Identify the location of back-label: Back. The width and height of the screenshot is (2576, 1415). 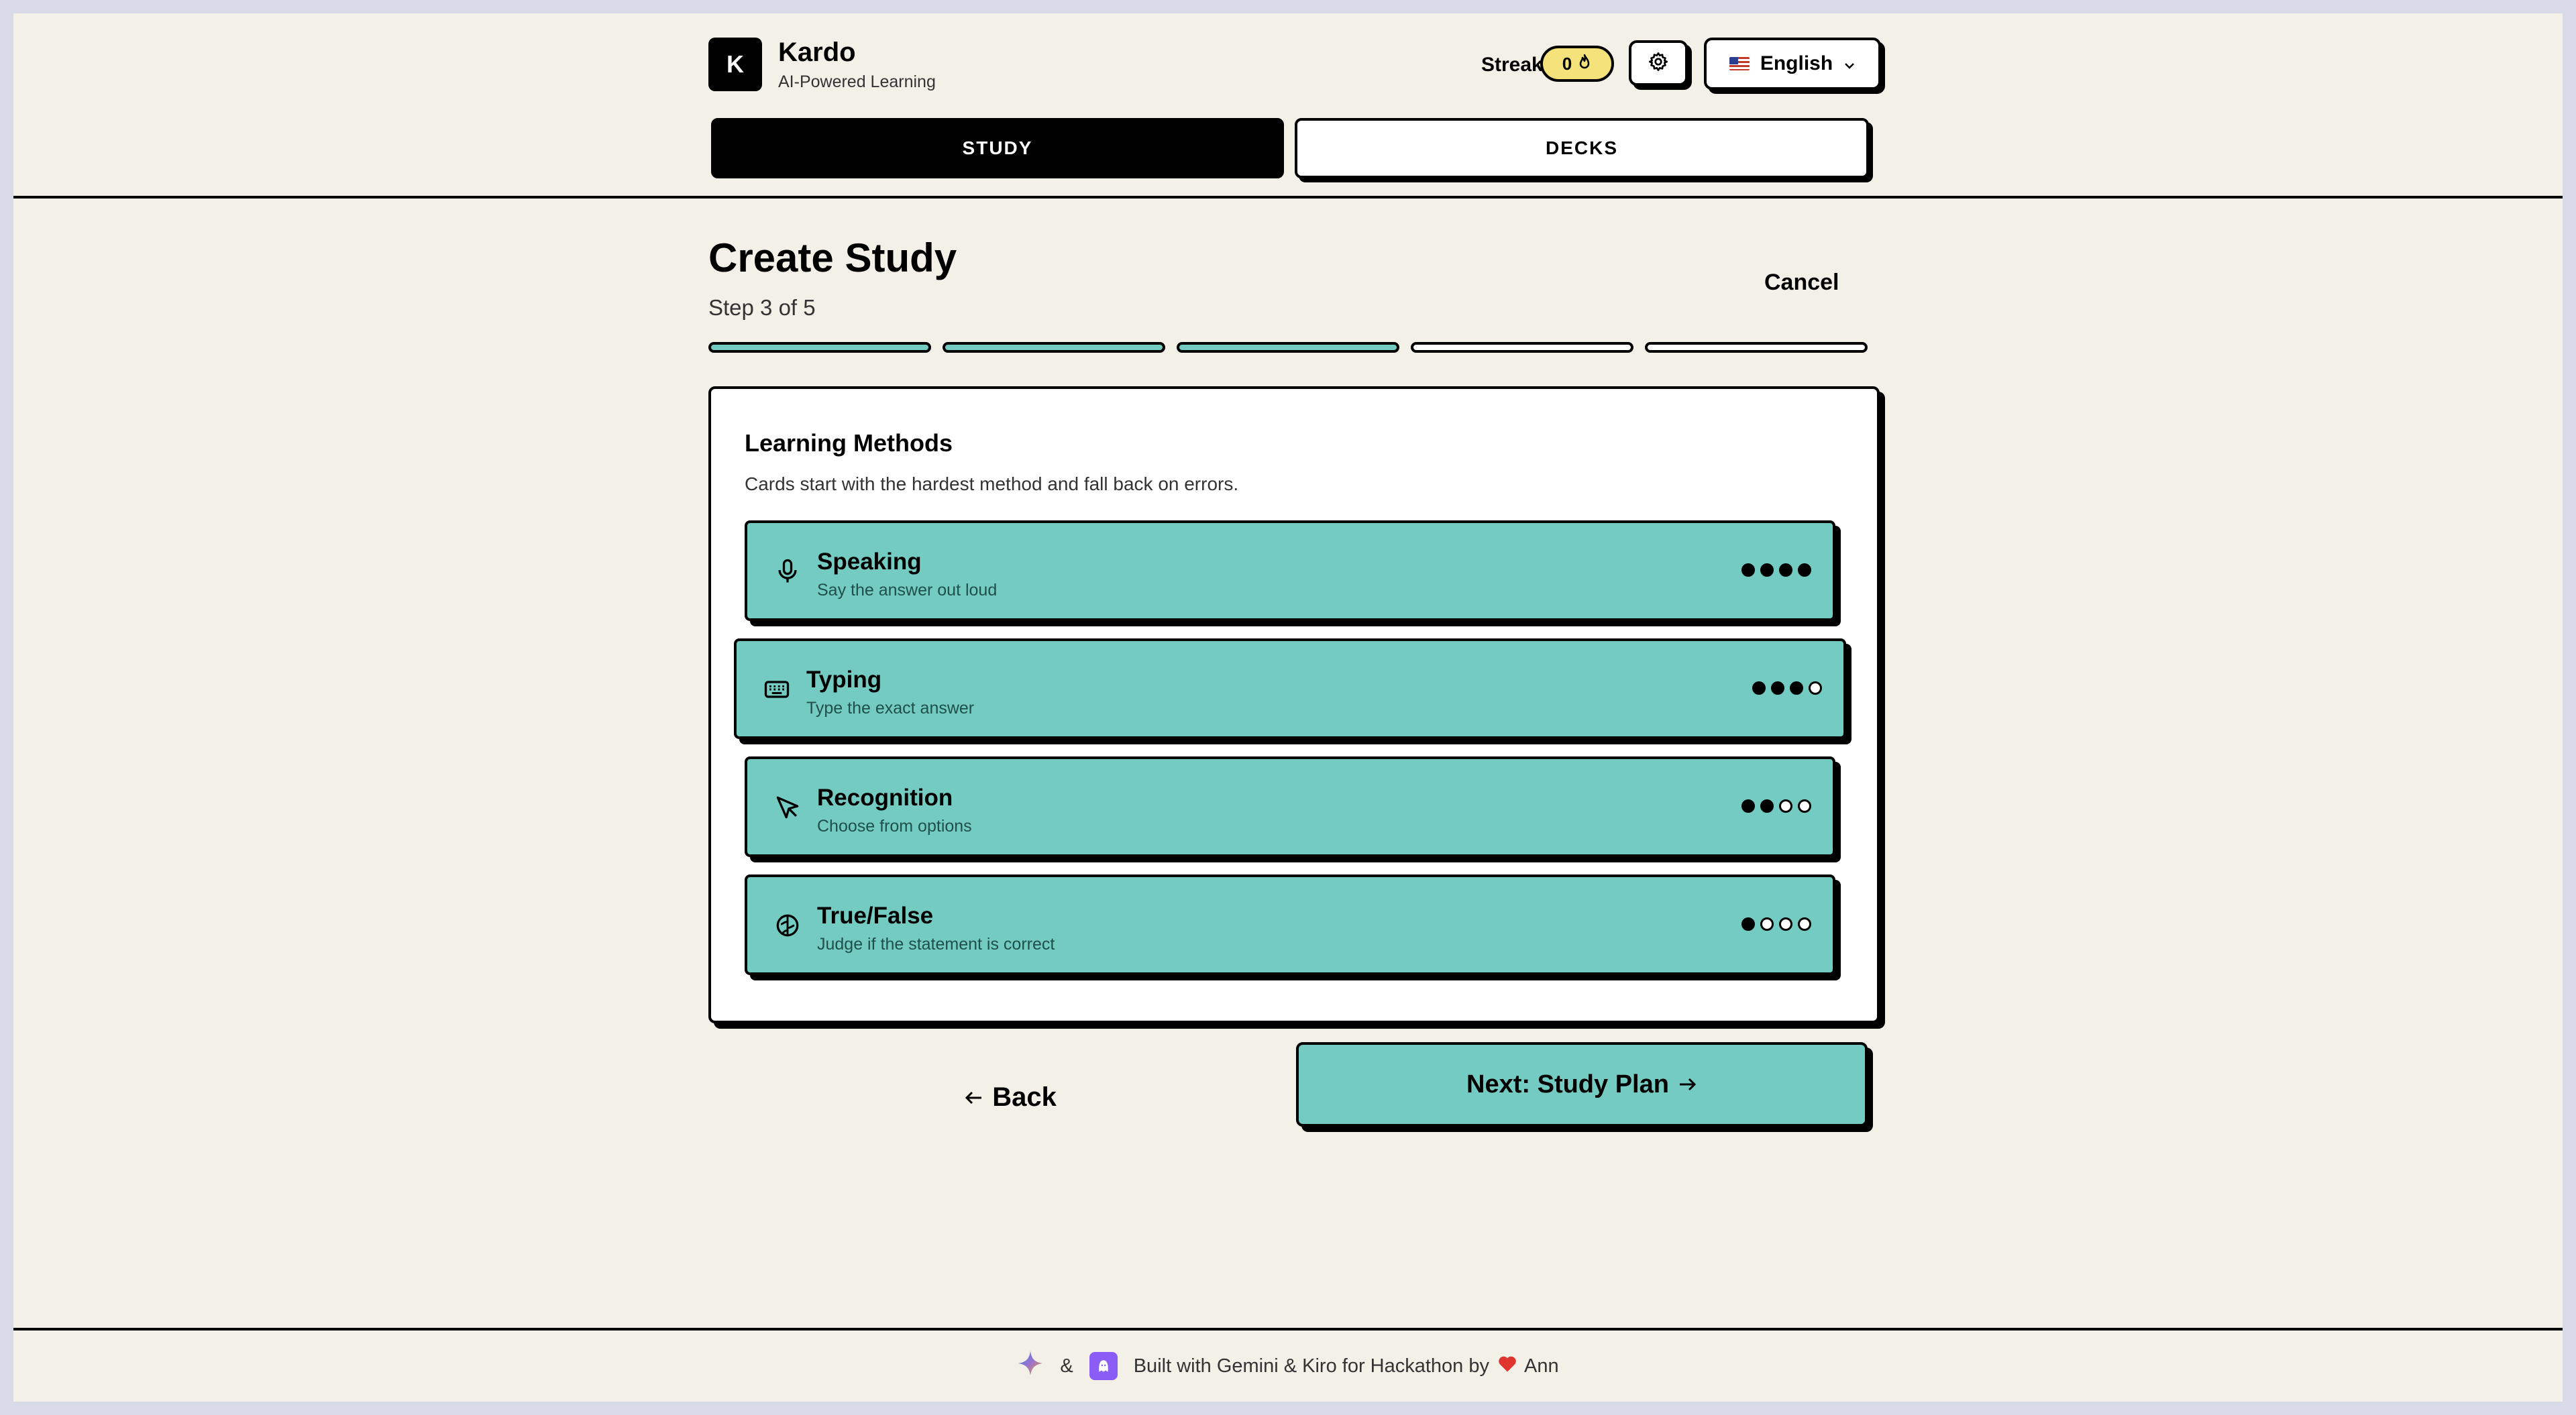
(1024, 1097).